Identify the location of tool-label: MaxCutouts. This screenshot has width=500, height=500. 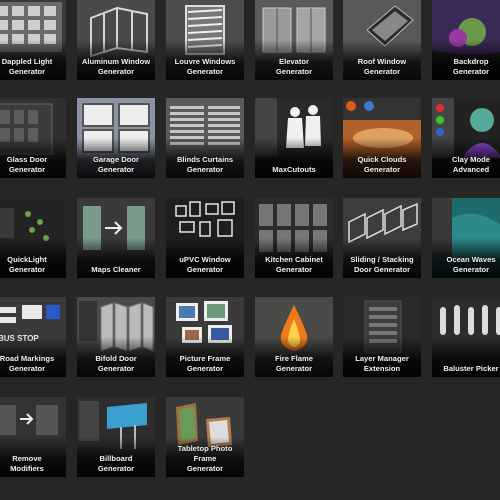
(294, 169).